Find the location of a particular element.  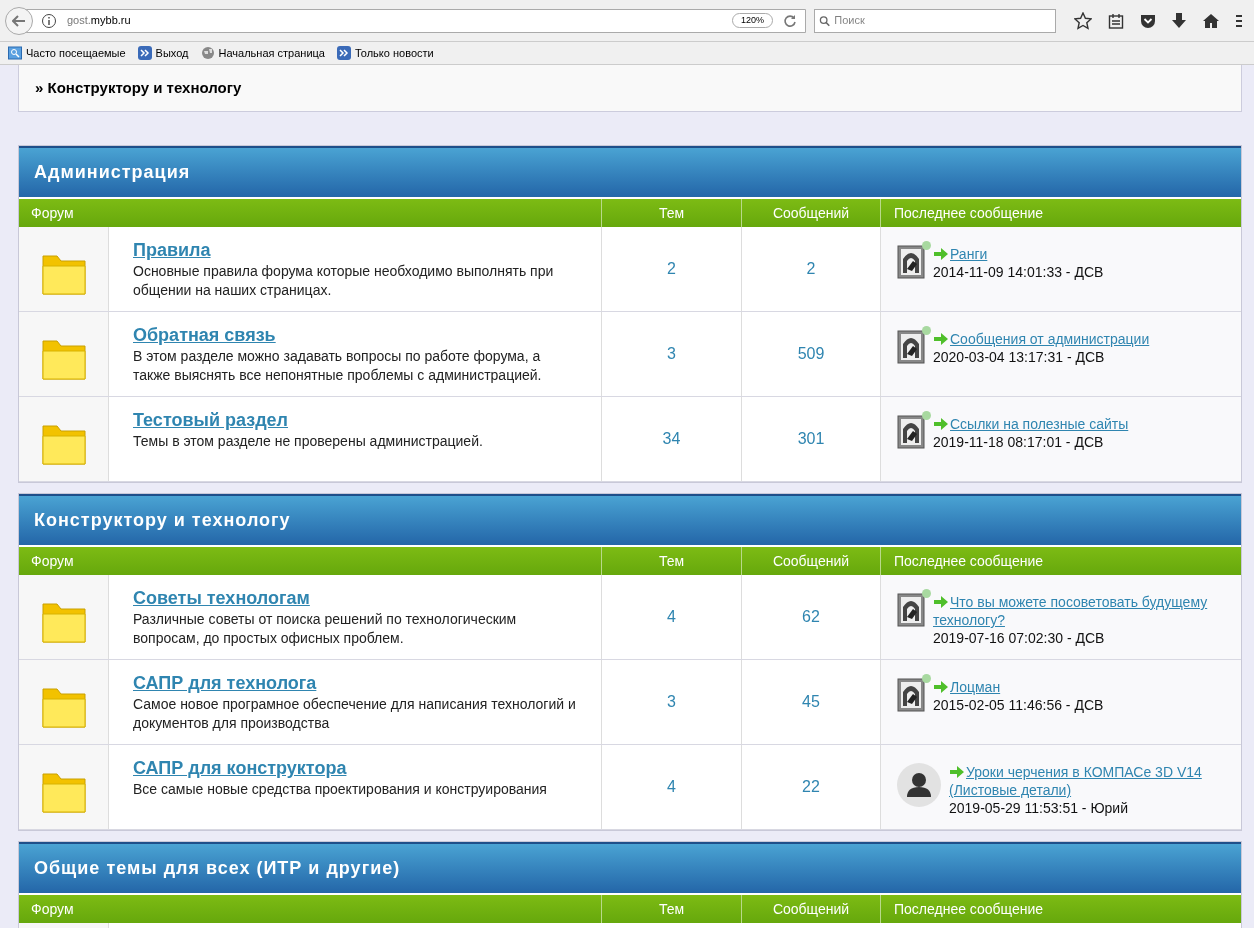

category-title: Администрация is located at coordinates (112, 172).